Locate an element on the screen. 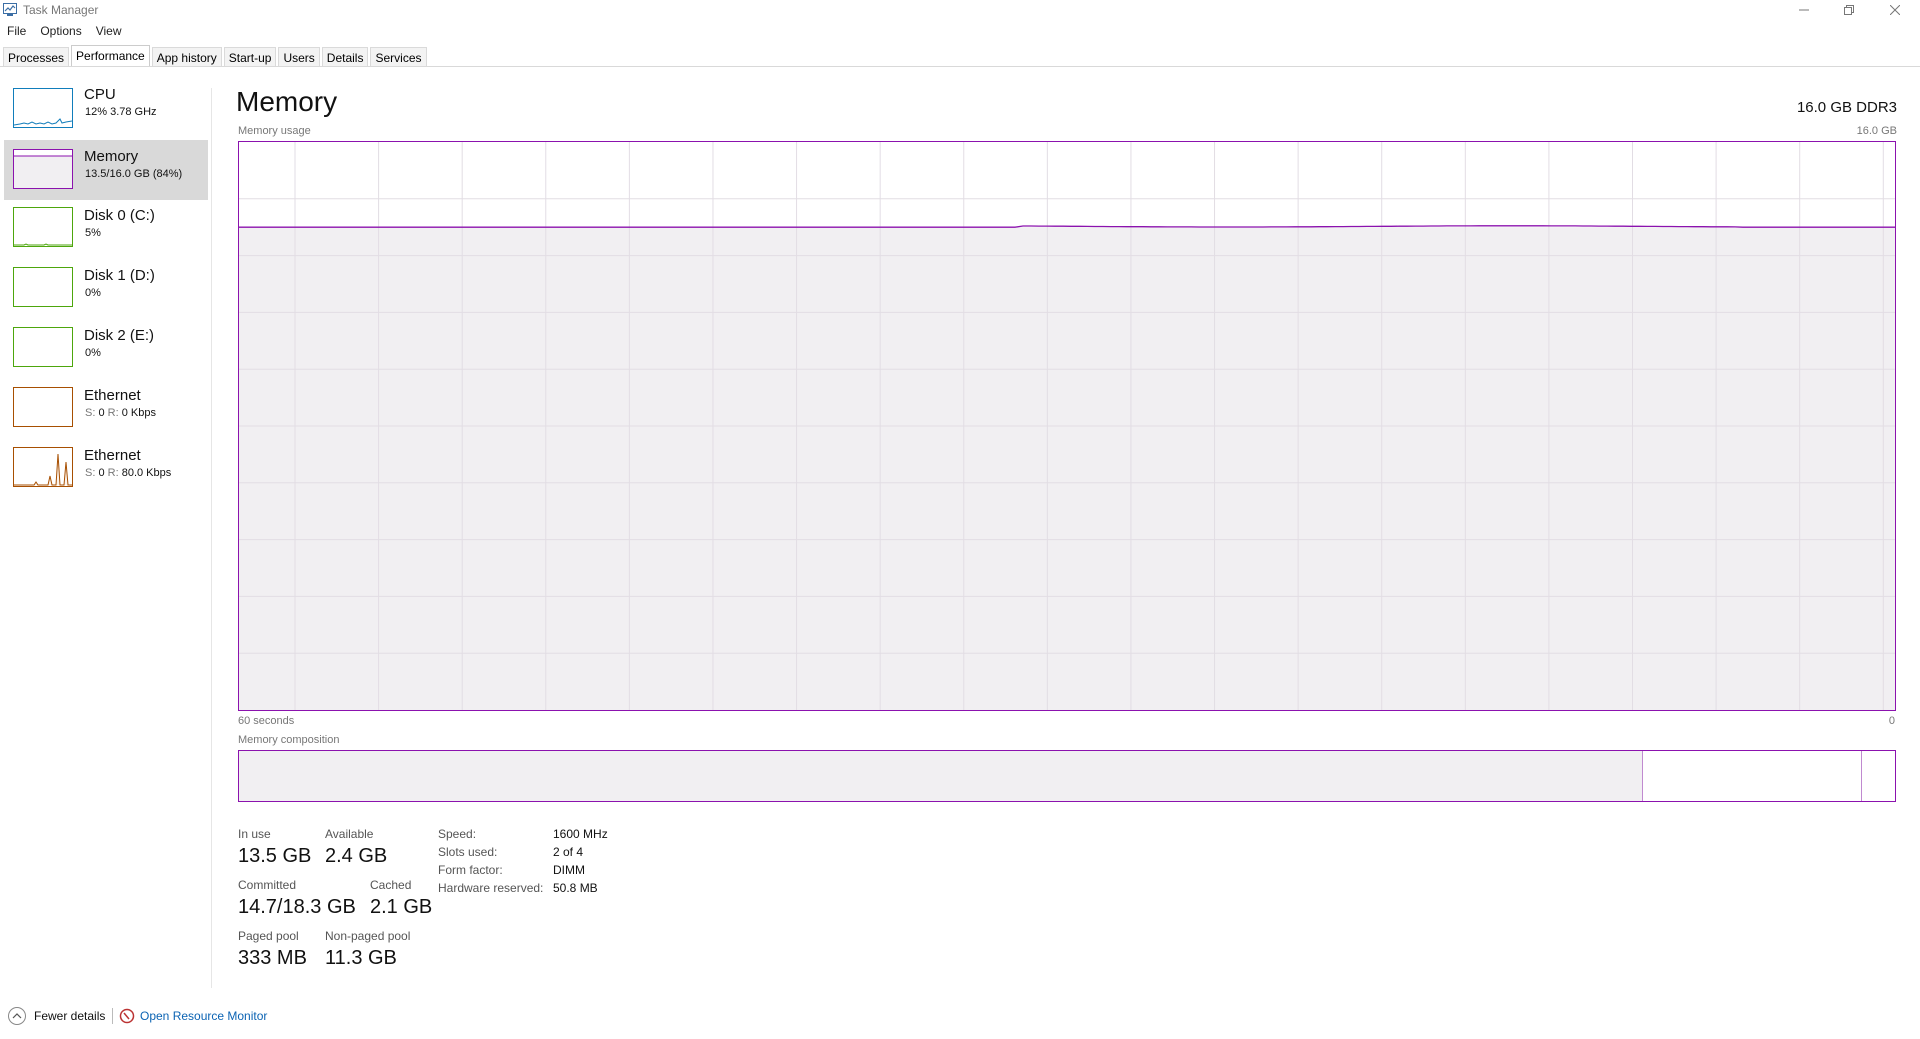 The height and width of the screenshot is (1039, 1920). sidebar-item-label: Disk 0 (C:) is located at coordinates (119, 215).